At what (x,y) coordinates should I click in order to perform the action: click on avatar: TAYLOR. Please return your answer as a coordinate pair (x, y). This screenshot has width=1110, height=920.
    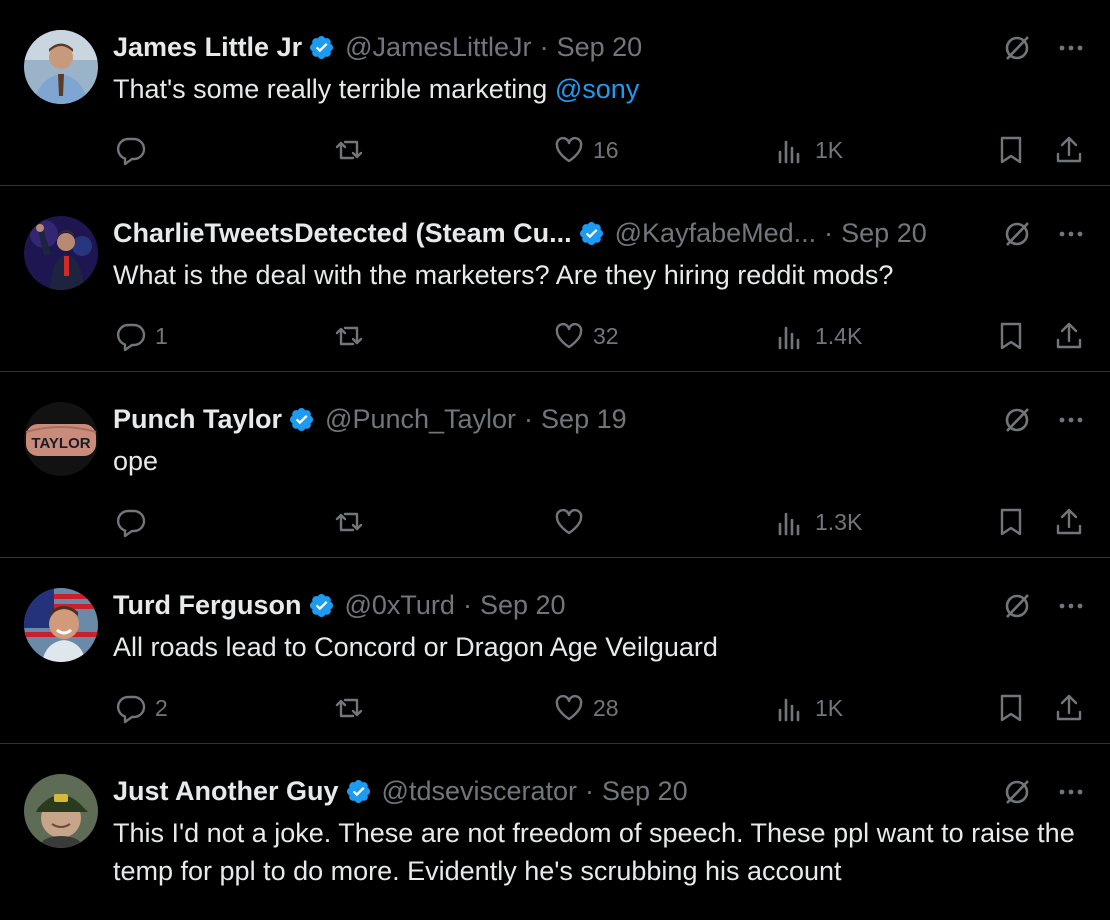
    Looking at the image, I should click on (61, 439).